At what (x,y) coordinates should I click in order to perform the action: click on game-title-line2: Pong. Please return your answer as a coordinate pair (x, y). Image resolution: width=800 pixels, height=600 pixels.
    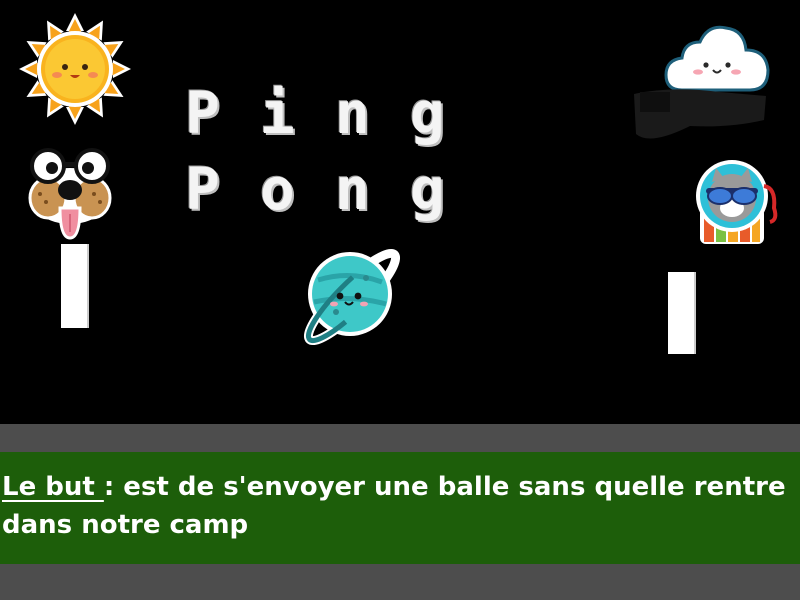
    Looking at the image, I should click on (335, 189).